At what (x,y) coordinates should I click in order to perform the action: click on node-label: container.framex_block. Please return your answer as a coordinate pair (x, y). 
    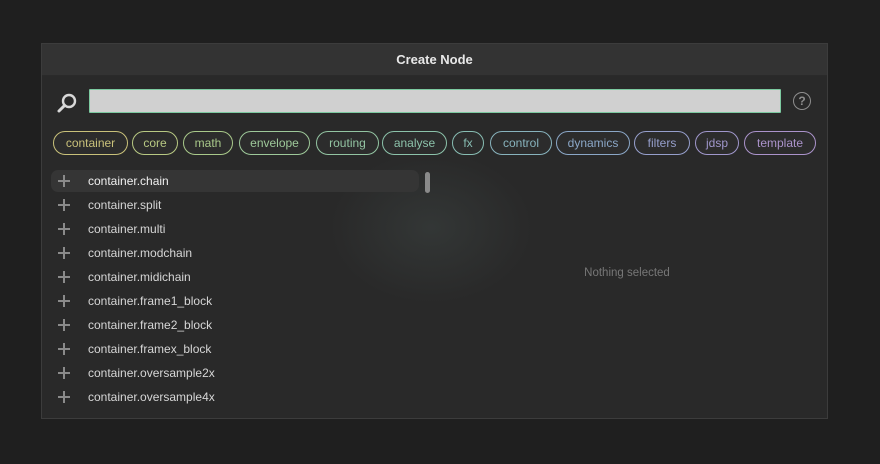
    Looking at the image, I should click on (150, 349).